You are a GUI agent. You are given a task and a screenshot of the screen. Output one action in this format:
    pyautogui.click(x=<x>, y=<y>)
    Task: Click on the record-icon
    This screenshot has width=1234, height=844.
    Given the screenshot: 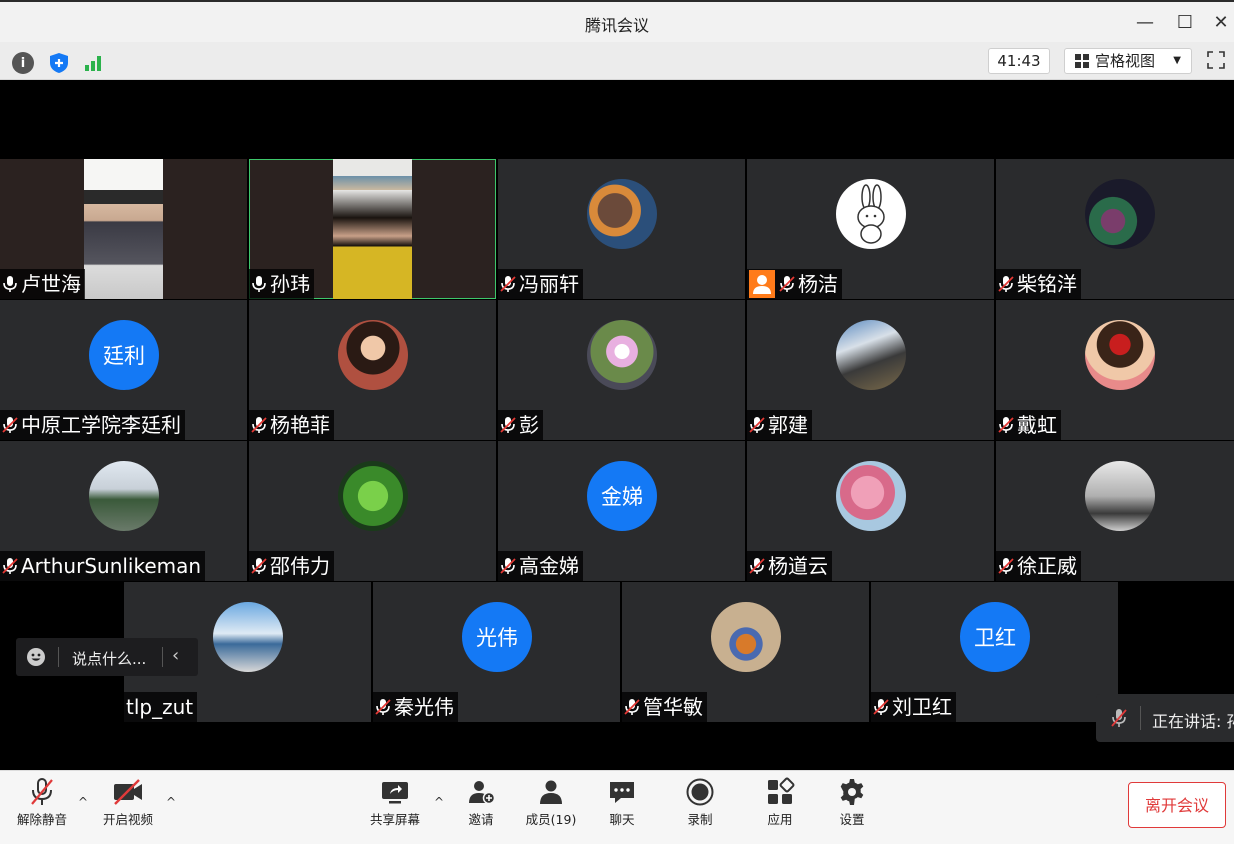 What is the action you would take?
    pyautogui.click(x=700, y=792)
    